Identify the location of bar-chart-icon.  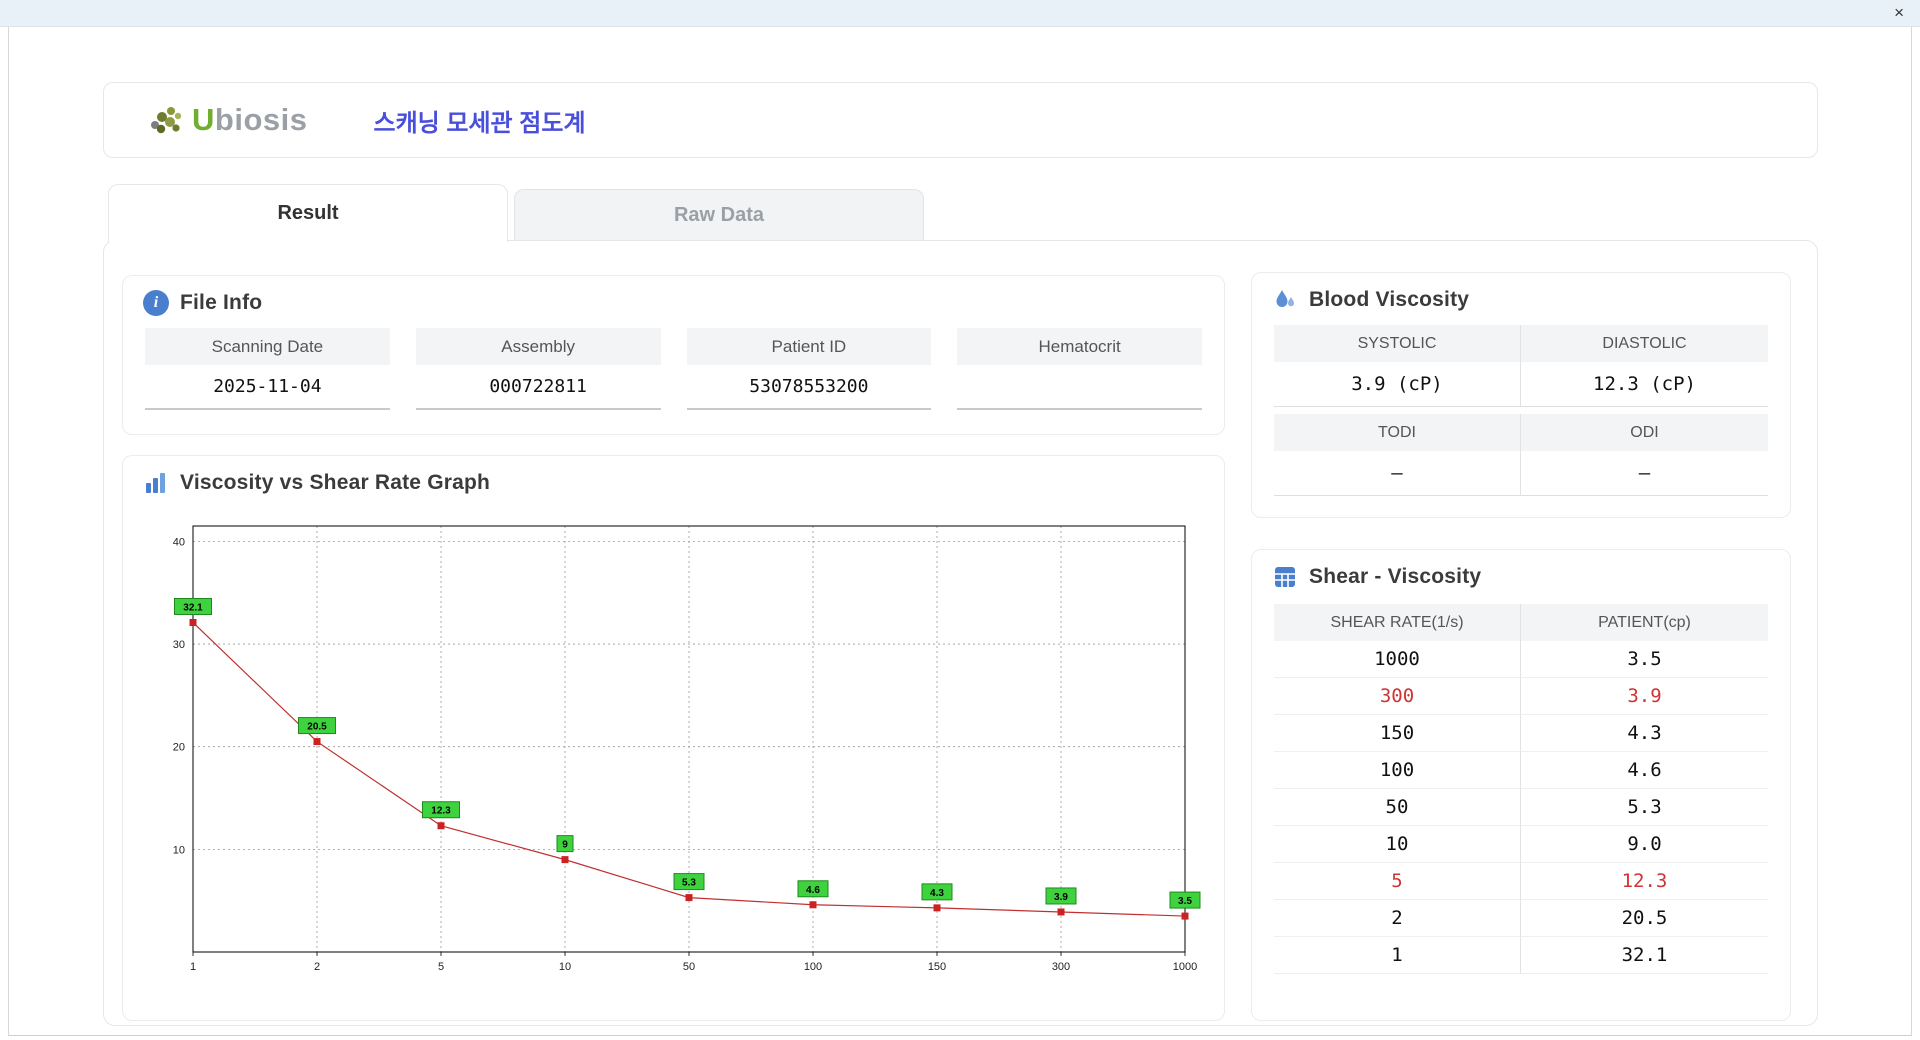
(156, 483).